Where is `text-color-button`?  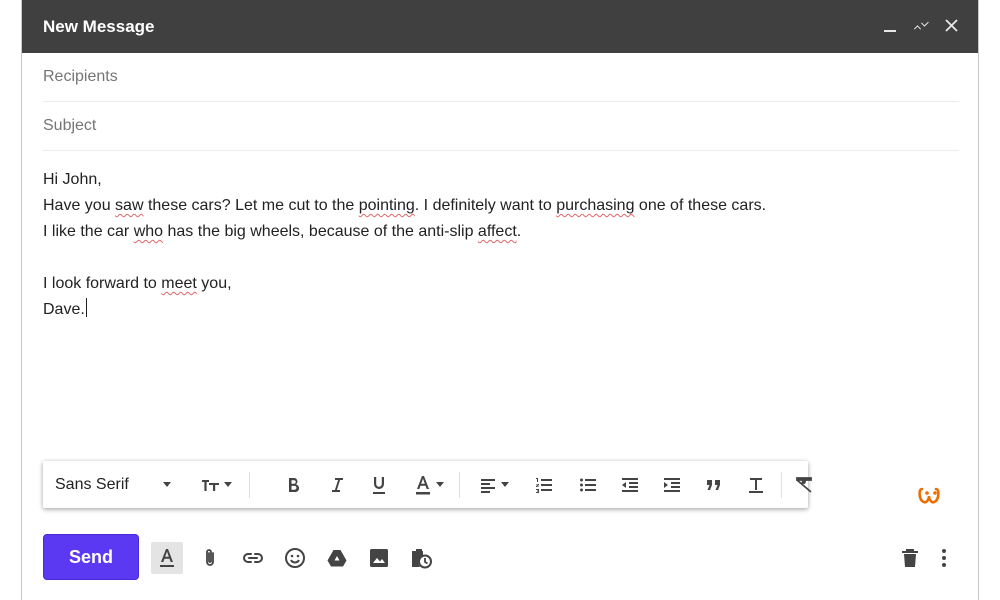
text-color-button is located at coordinates (428, 484).